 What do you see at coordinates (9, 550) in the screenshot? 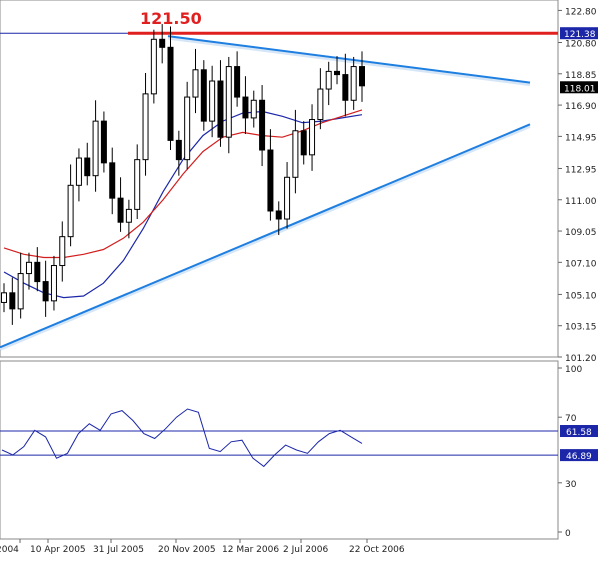
I see `x-tick-label: 2004` at bounding box center [9, 550].